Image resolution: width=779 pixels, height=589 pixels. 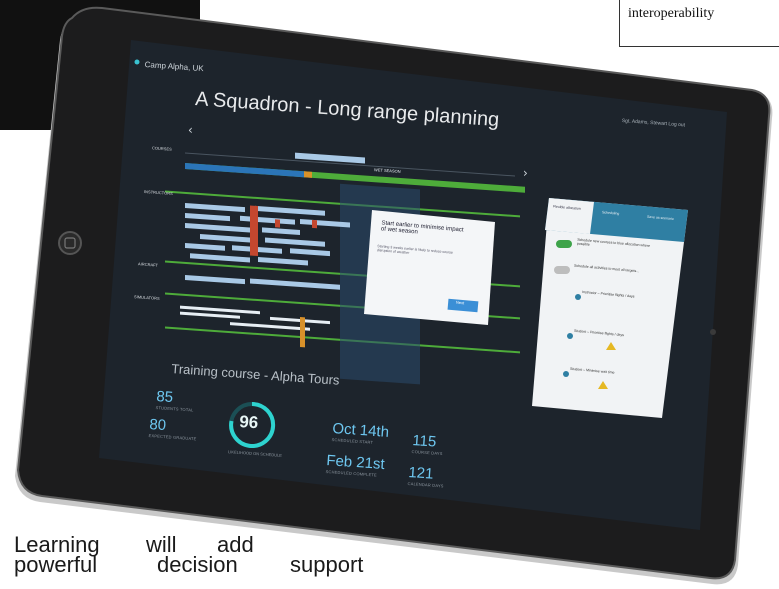 I want to click on word-decision: decision, so click(x=197, y=564).